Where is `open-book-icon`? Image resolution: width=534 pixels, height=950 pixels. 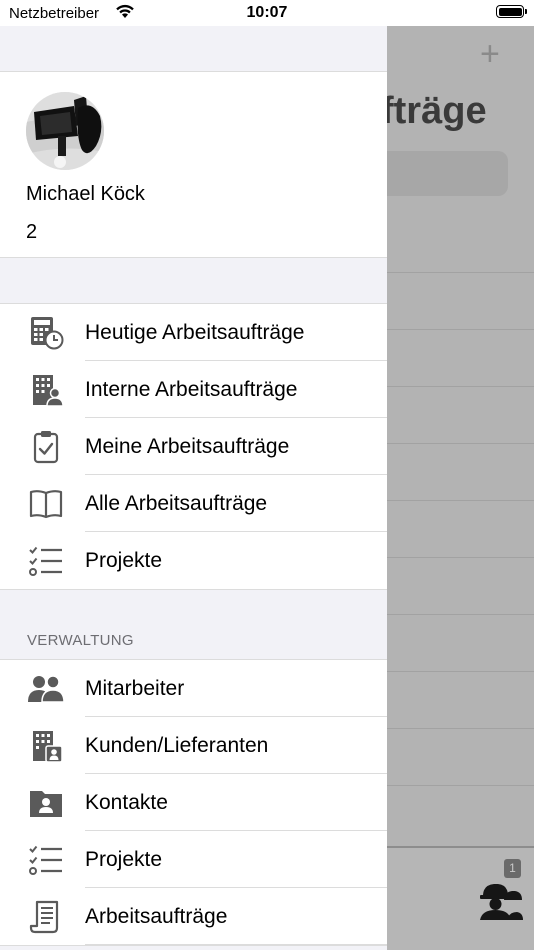 open-book-icon is located at coordinates (46, 504).